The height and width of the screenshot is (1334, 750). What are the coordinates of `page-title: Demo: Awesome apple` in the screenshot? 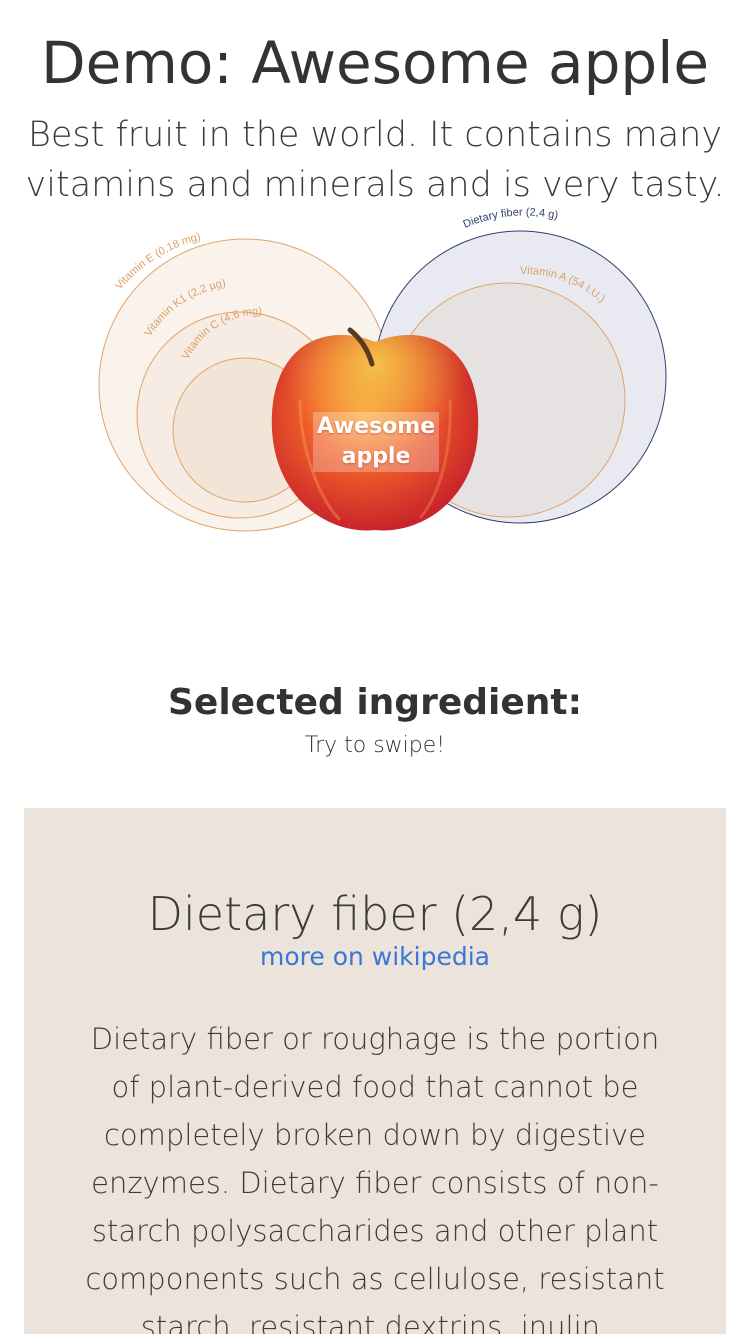 It's located at (375, 63).